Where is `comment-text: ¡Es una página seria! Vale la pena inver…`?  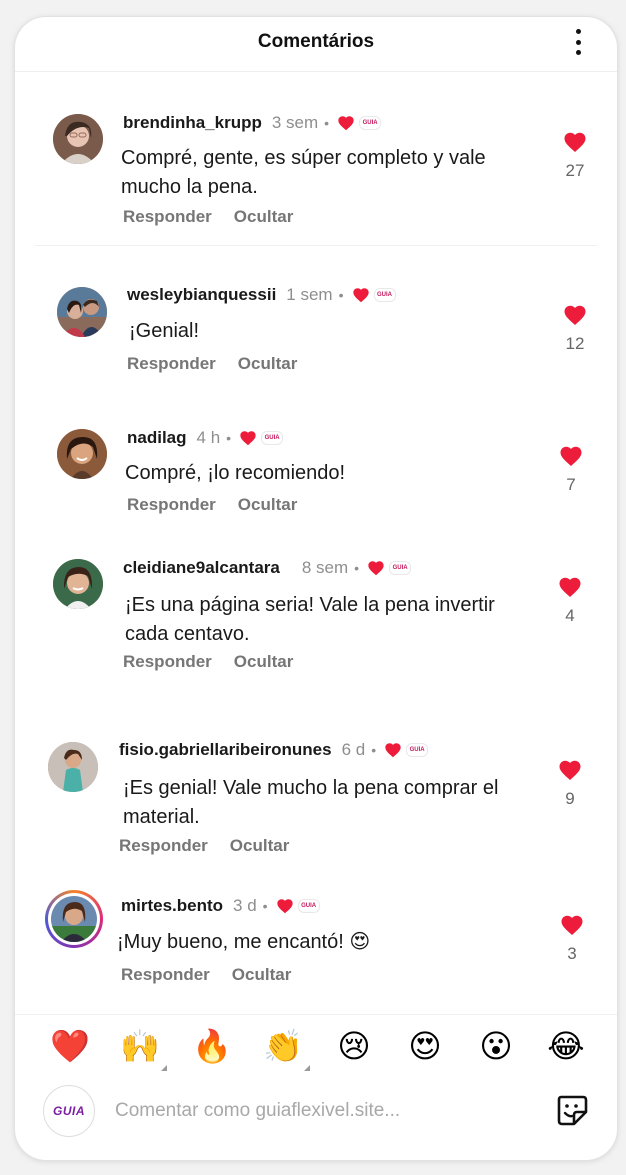 comment-text: ¡Es una página seria! Vale la pena inver… is located at coordinates (310, 619).